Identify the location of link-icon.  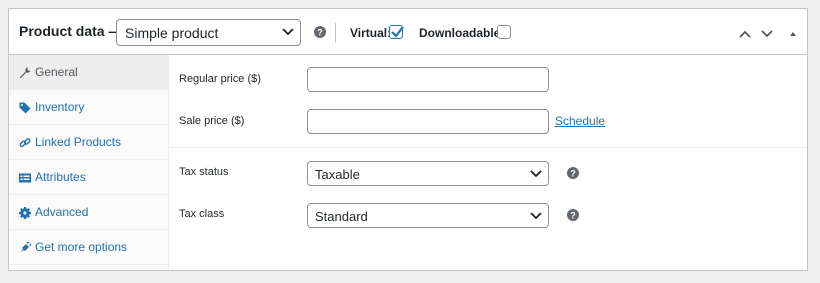
(25, 142).